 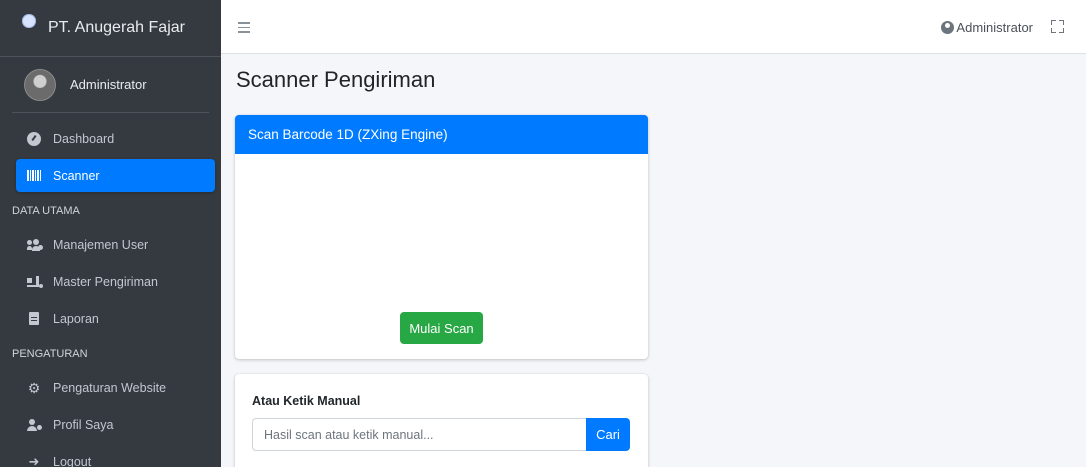 What do you see at coordinates (116, 27) in the screenshot?
I see `brand-name: PT. Anugerah Fajar` at bounding box center [116, 27].